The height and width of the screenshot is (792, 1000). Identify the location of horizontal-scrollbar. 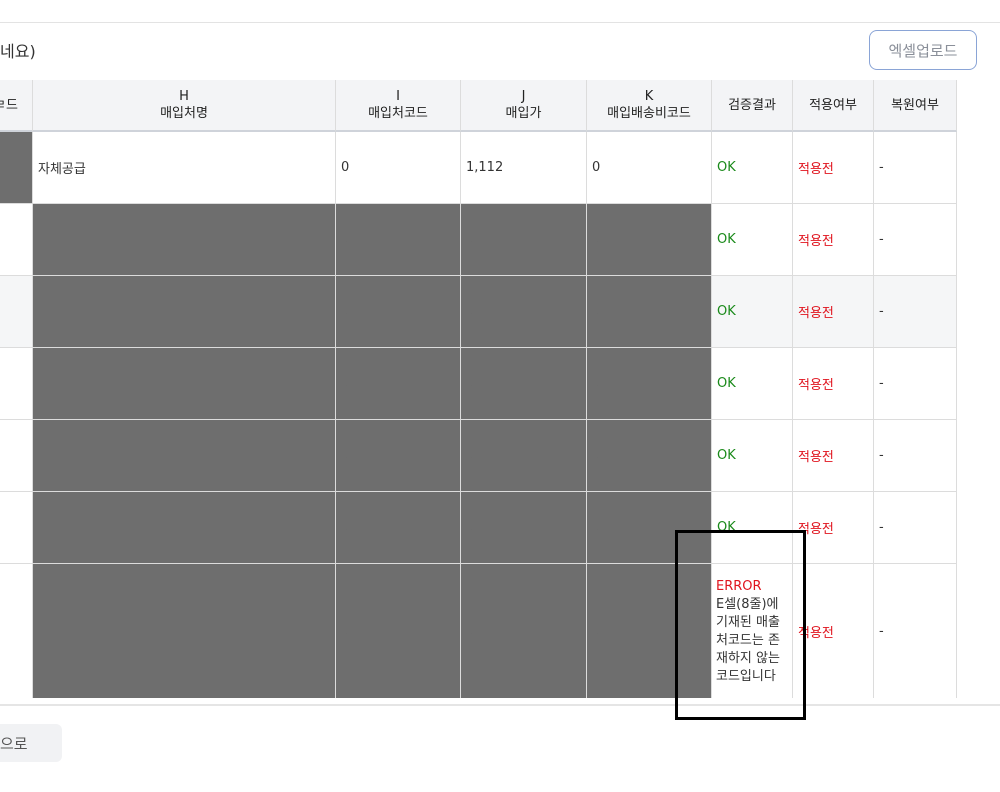
(500, 705).